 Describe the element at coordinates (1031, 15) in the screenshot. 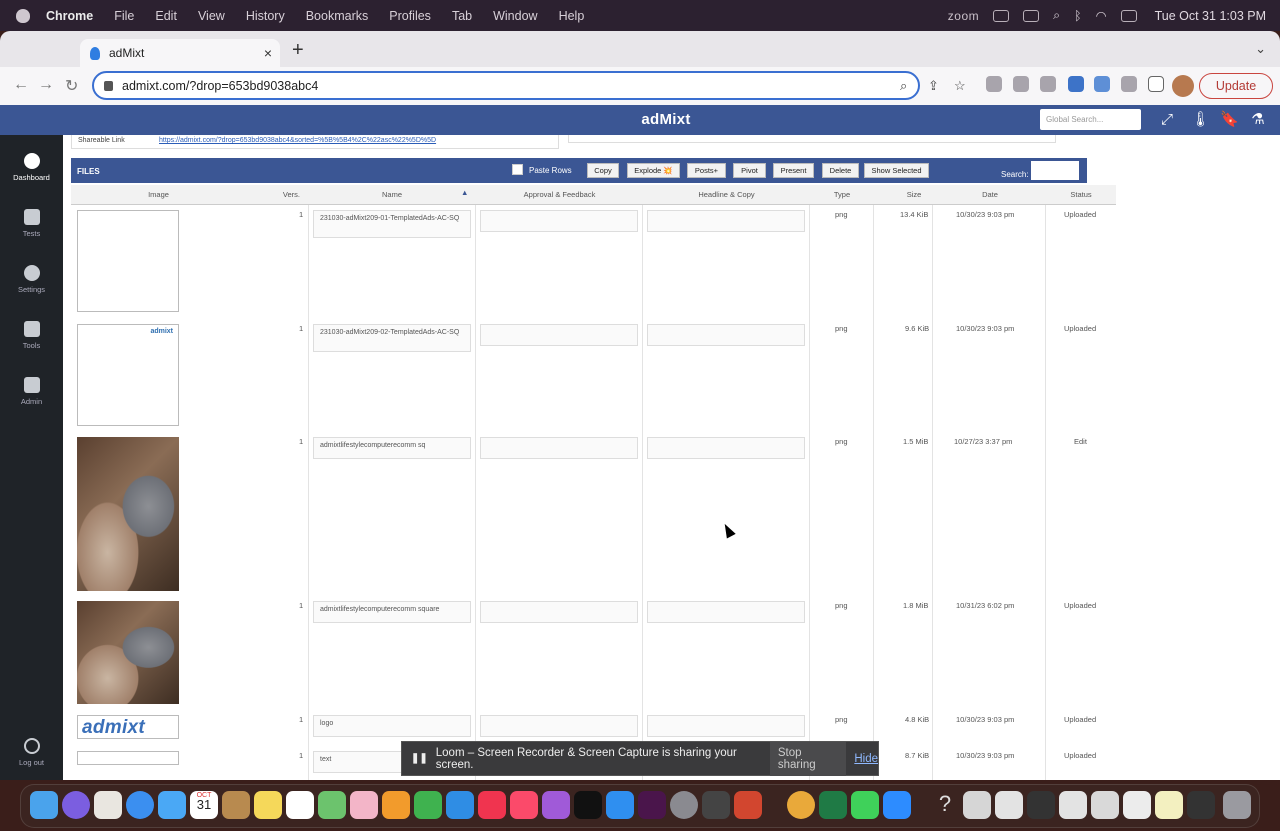

I see `battery-icon` at that location.